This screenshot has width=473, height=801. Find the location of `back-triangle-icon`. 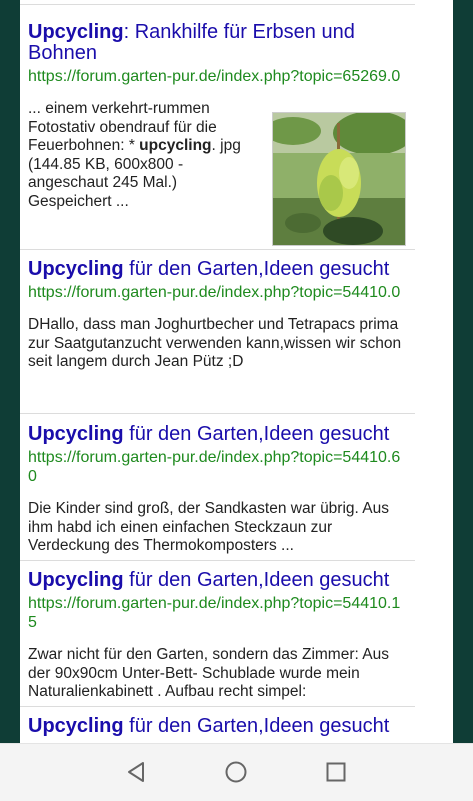

back-triangle-icon is located at coordinates (136, 772).